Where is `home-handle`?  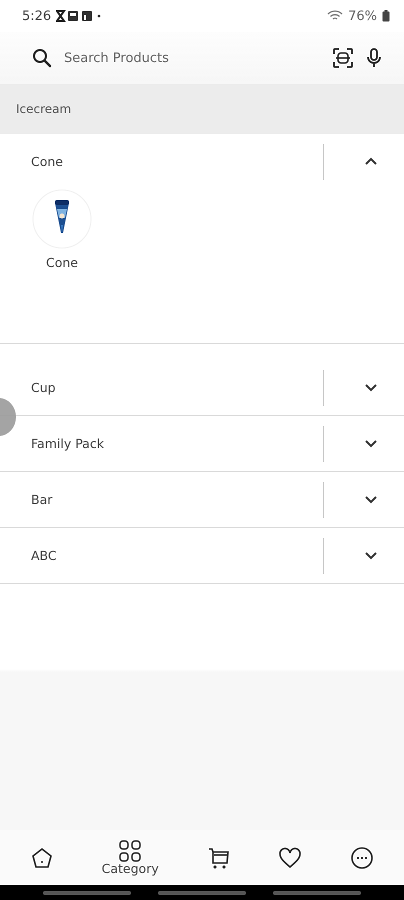
home-handle is located at coordinates (202, 892).